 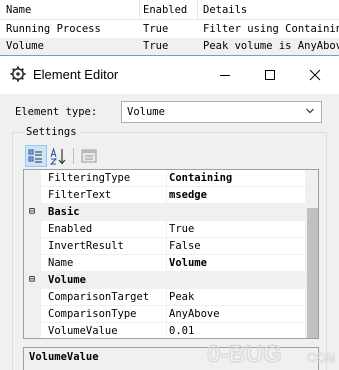 I want to click on property-name: Enabled, so click(x=70, y=229).